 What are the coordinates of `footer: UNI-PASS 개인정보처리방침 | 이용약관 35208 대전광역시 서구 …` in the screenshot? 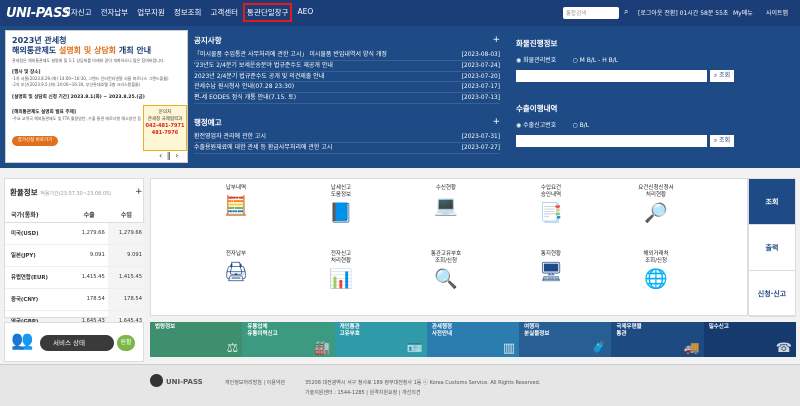 It's located at (400, 385).